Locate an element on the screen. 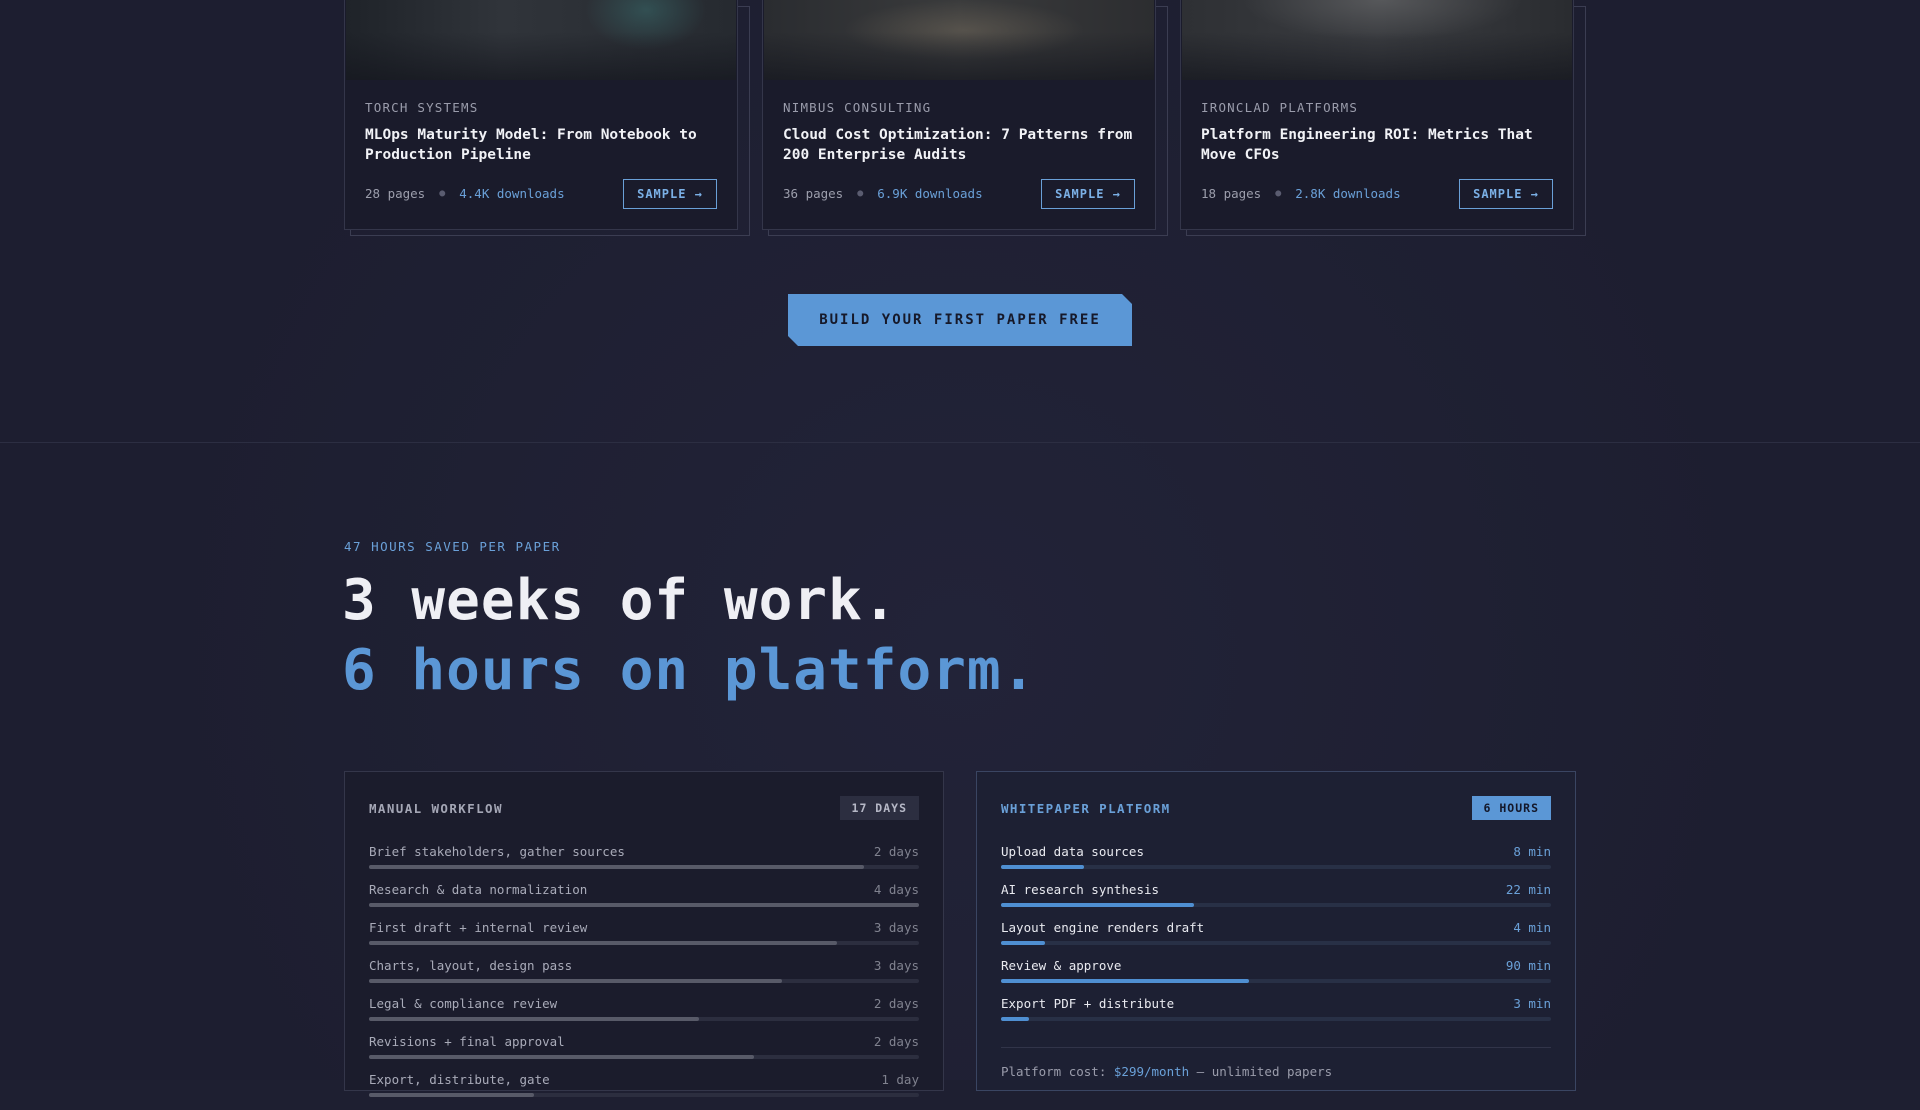  workflow-step: Legal & compliance review 2 days is located at coordinates (644, 1015).